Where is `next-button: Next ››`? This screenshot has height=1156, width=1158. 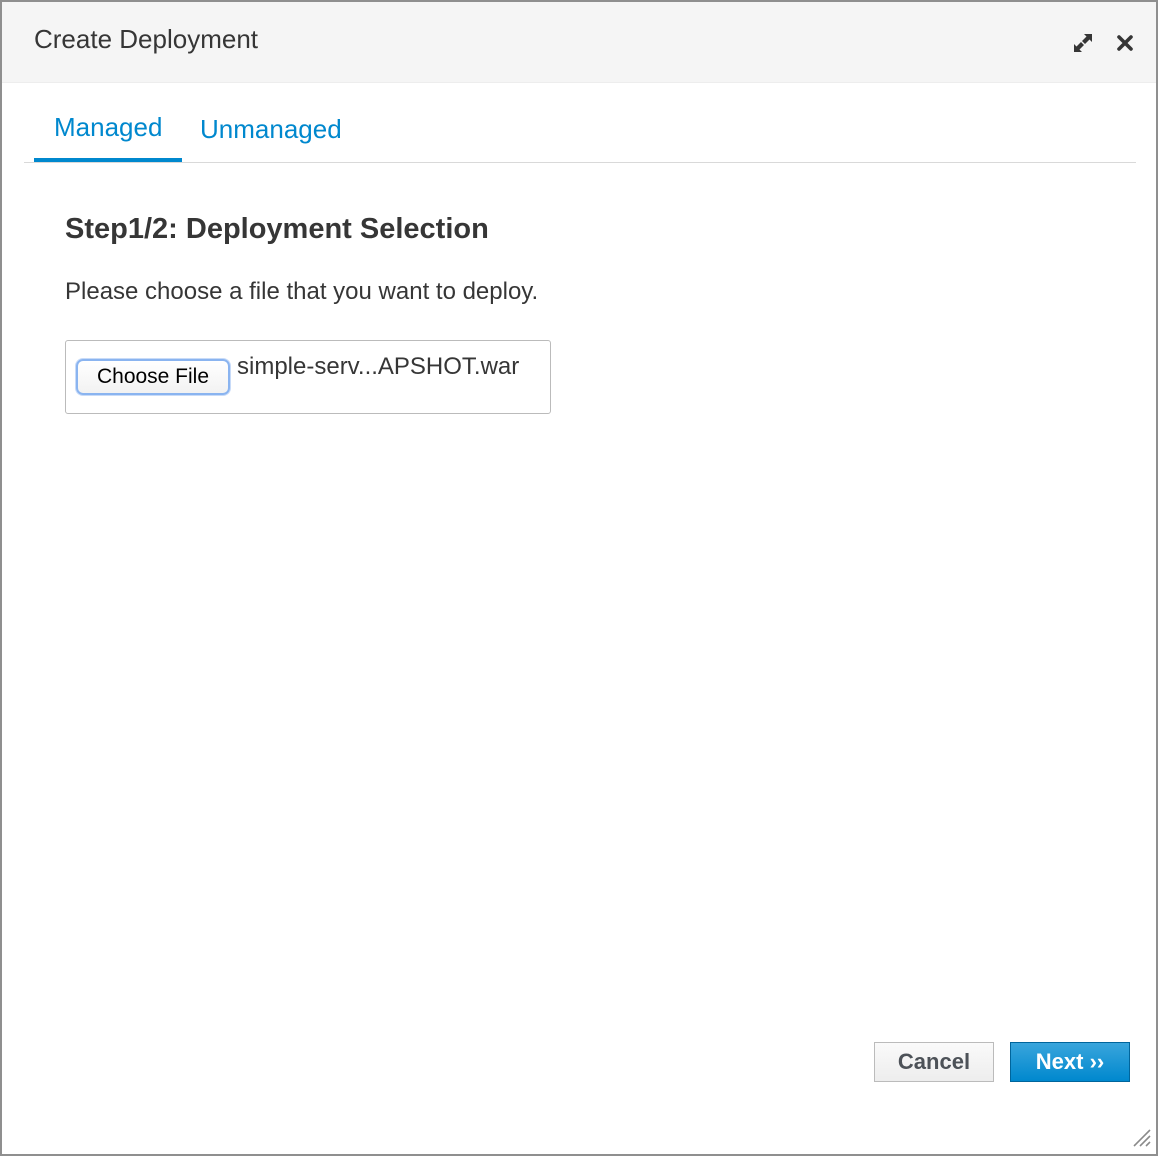
next-button: Next ›› is located at coordinates (1070, 1062).